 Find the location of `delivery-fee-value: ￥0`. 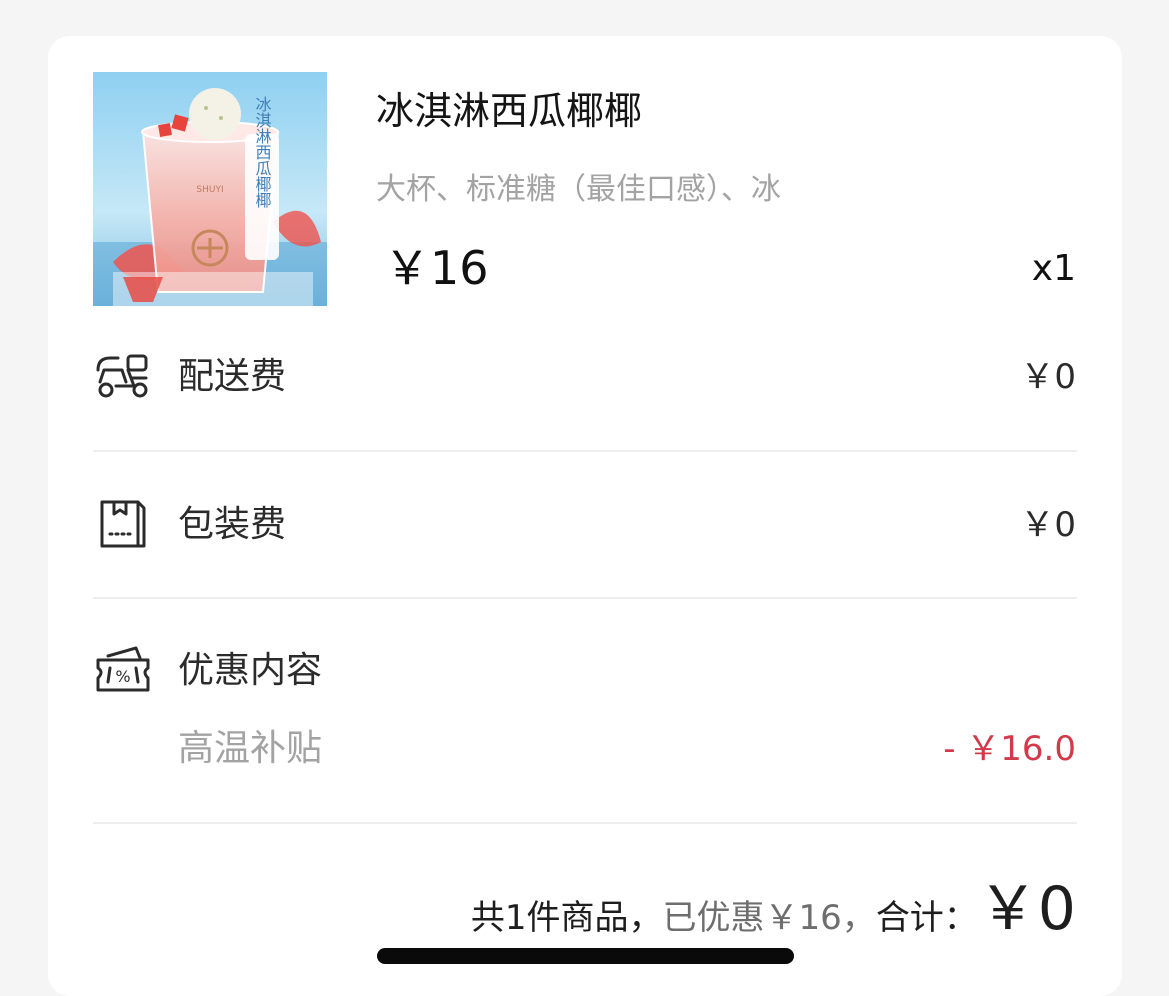

delivery-fee-value: ￥0 is located at coordinates (1048, 377).